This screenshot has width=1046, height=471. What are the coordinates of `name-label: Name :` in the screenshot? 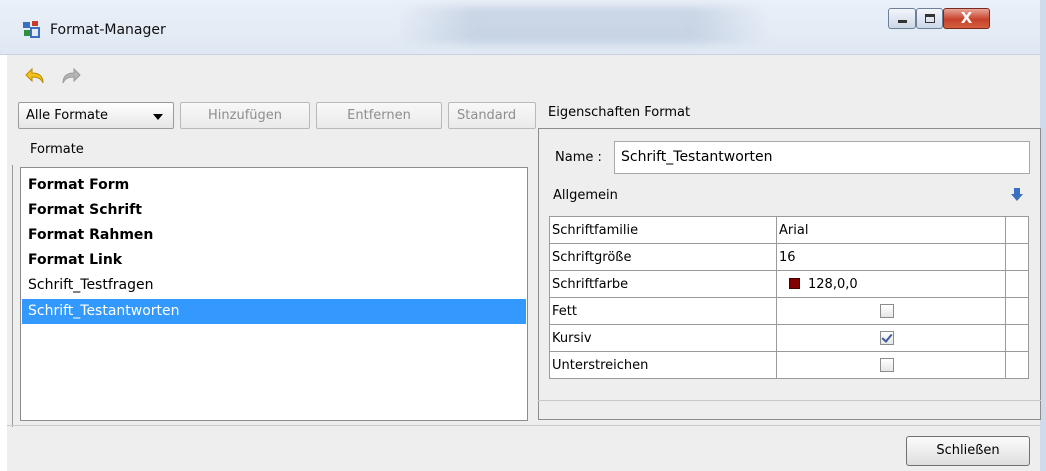 It's located at (578, 157).